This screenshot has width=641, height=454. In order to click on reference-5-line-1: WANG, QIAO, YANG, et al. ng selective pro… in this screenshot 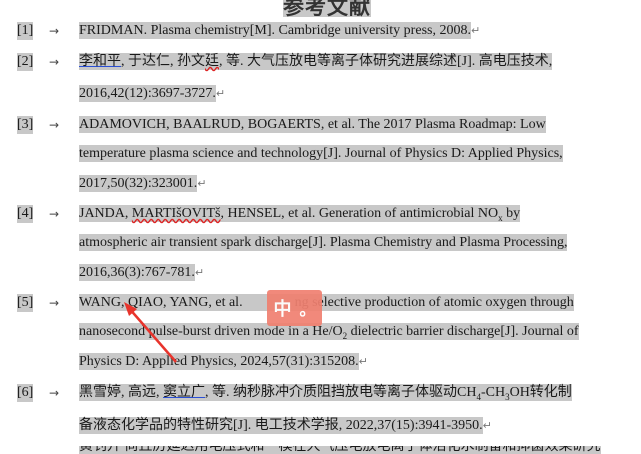, I will do `click(326, 303)`.